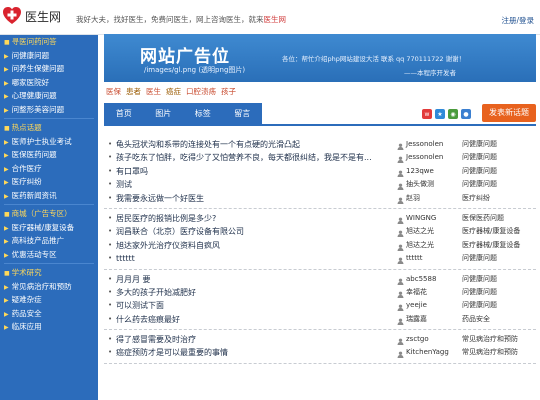 This screenshot has width=540, height=400. I want to click on topic-title-link: 多大的孩子开始减肥好, so click(156, 292).